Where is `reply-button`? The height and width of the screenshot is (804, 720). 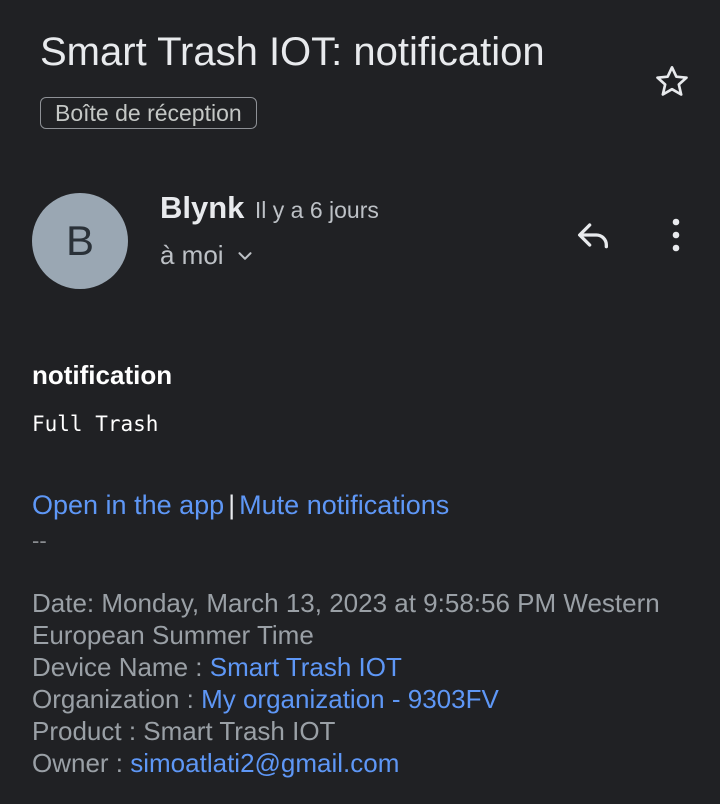 reply-button is located at coordinates (593, 235).